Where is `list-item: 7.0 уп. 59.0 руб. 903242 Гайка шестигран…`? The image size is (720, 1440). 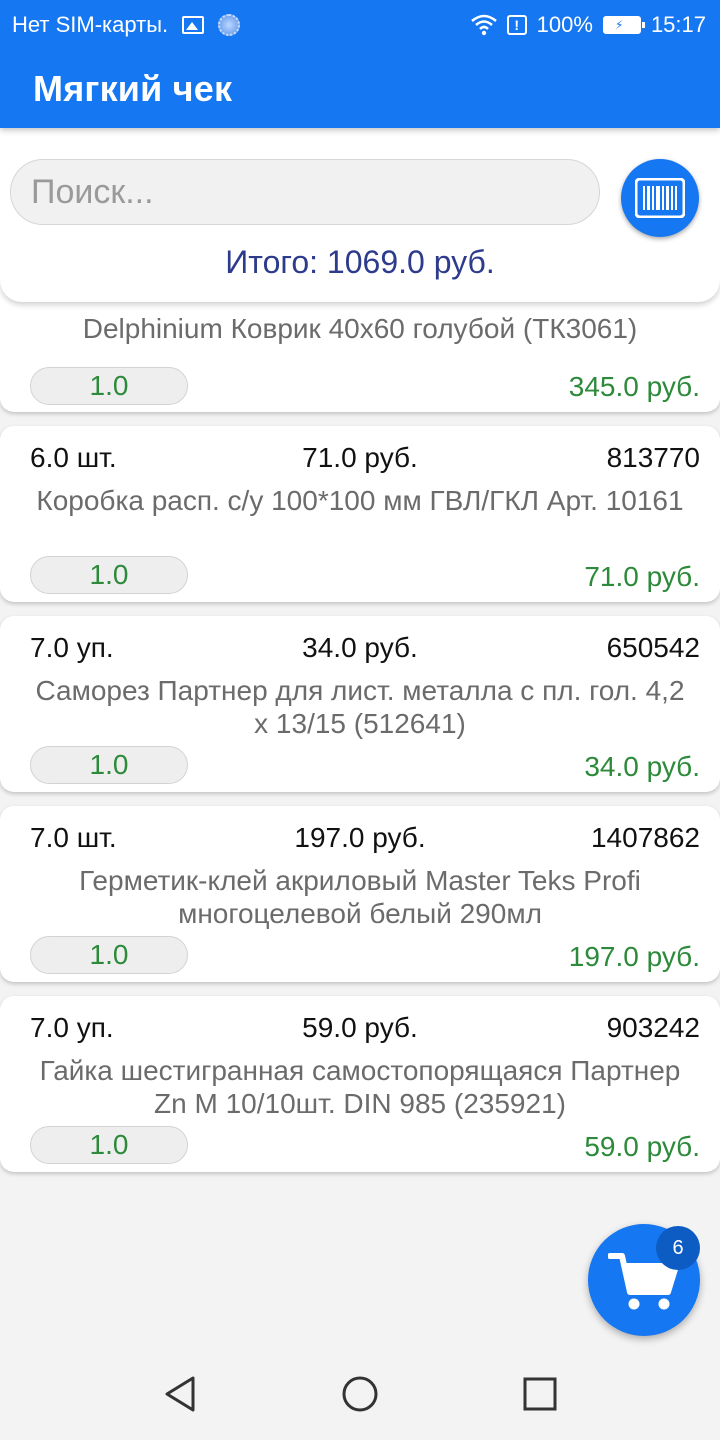
list-item: 7.0 уп. 59.0 руб. 903242 Гайка шестигран… is located at coordinates (360, 1084).